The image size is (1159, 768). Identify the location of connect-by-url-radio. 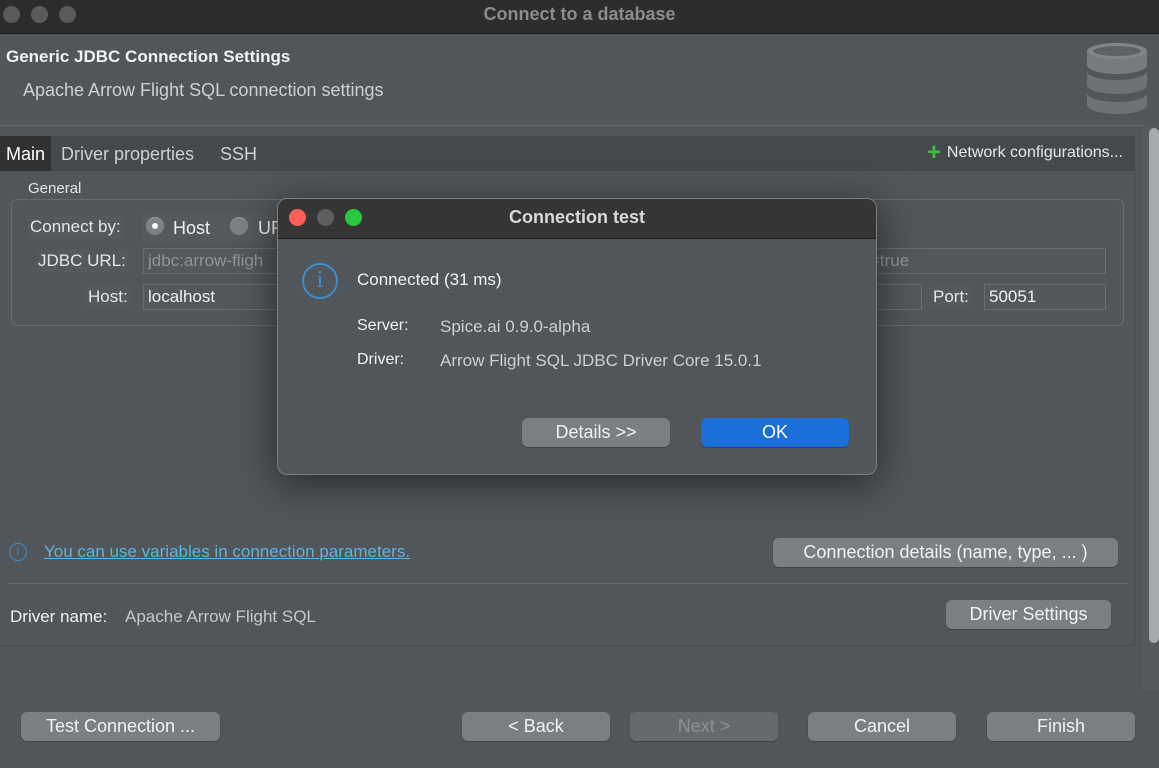
(239, 226).